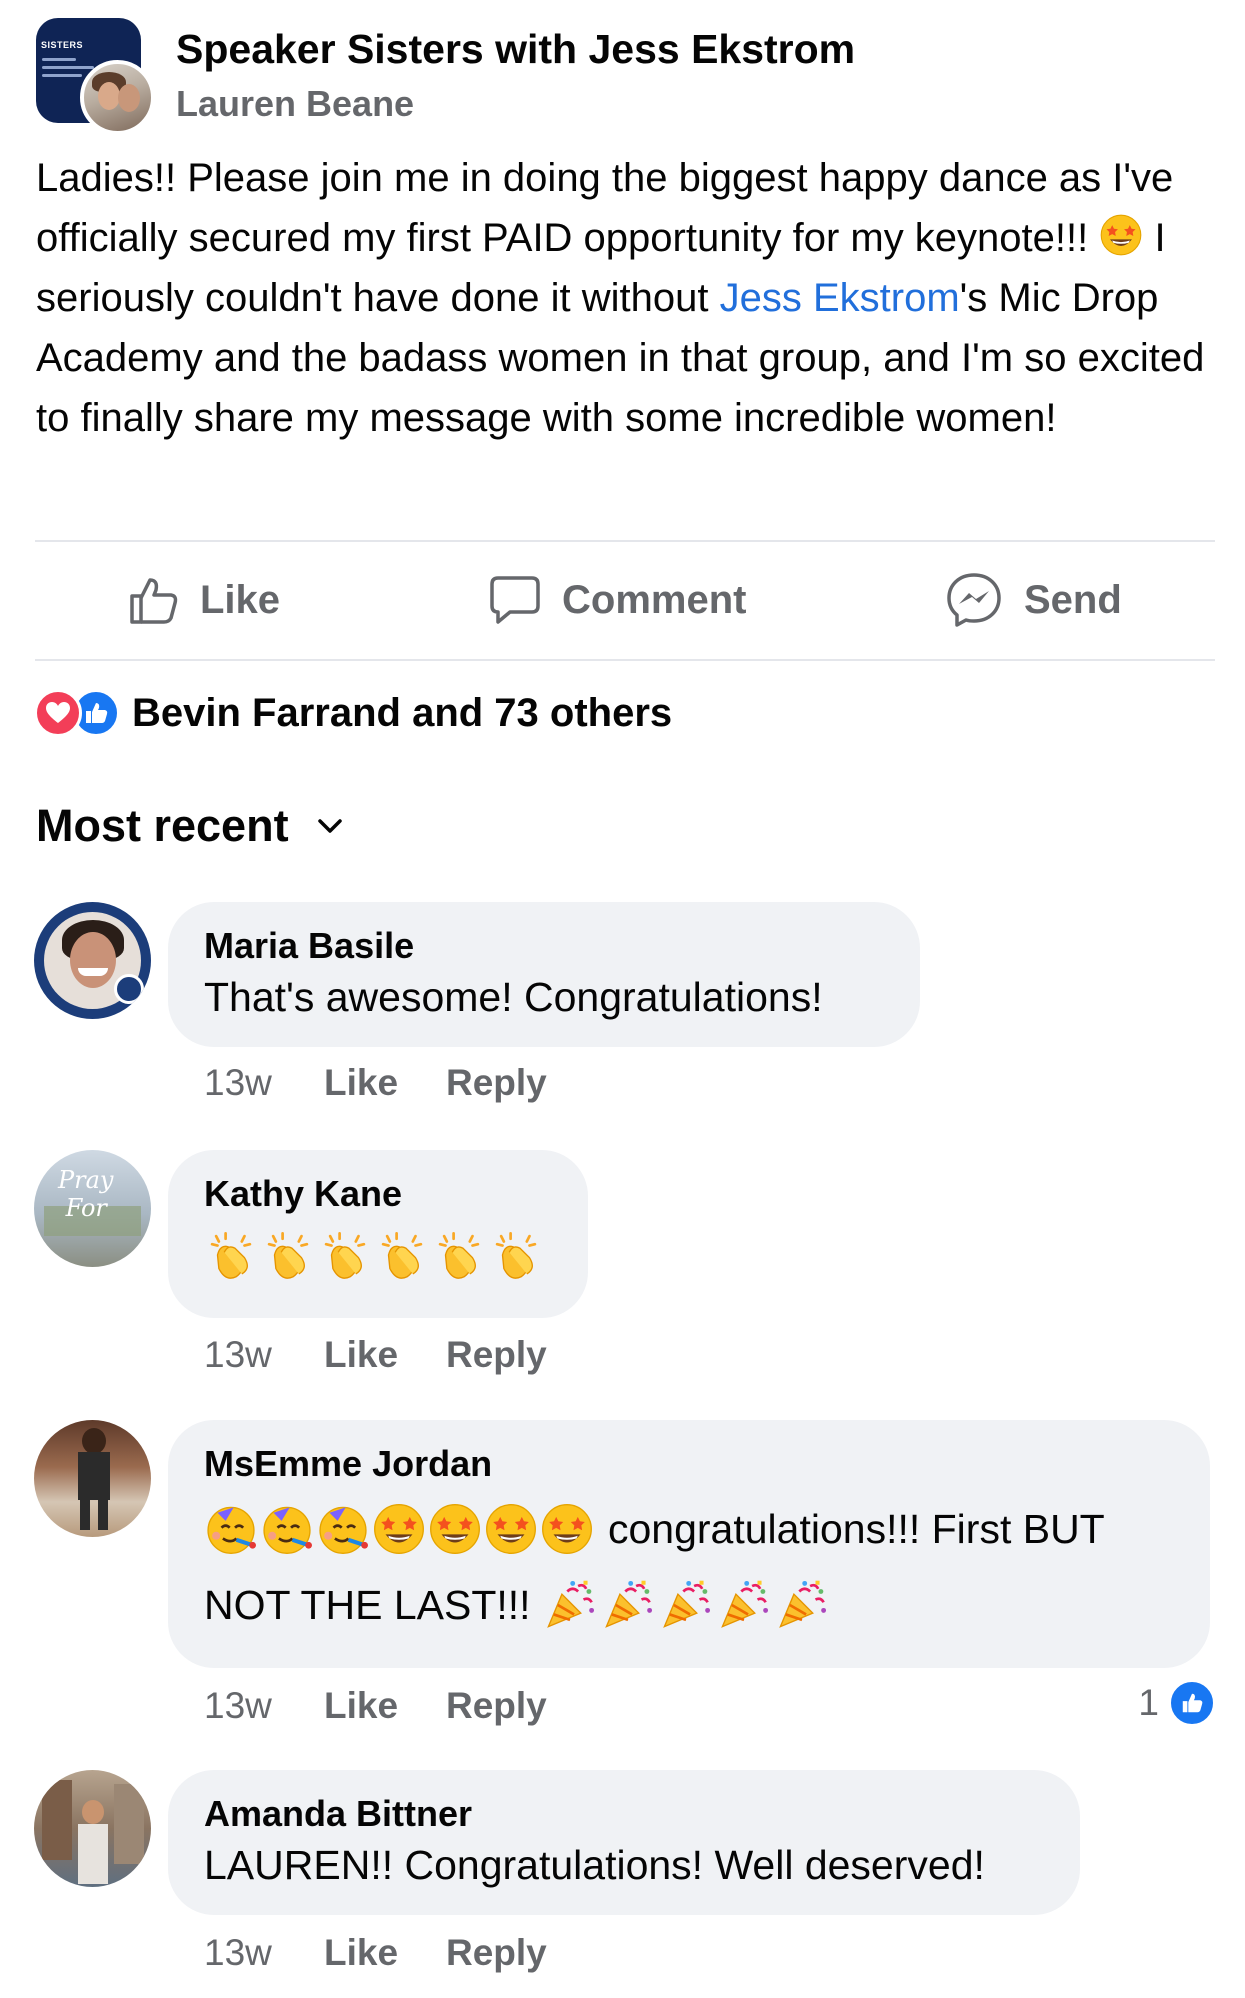 The width and height of the screenshot is (1245, 1998). Describe the element at coordinates (840, 298) in the screenshot. I see `mention-link: Jess Ekstrom` at that location.